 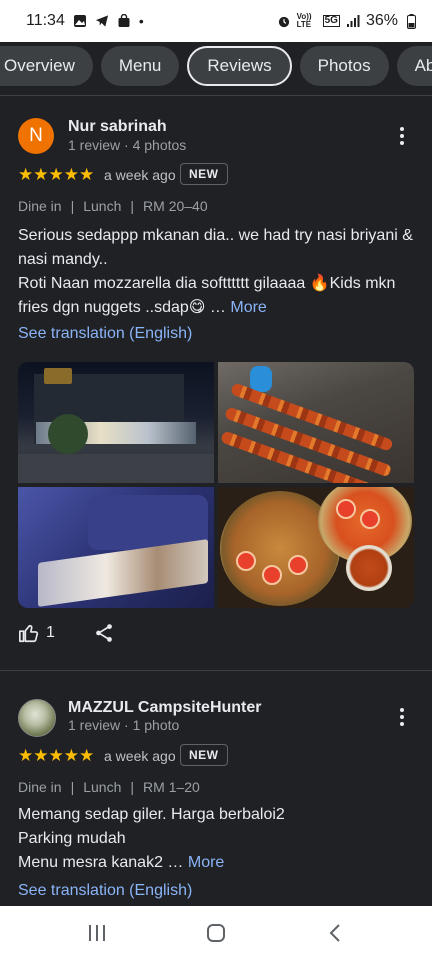 I want to click on tab-overview: Overview, so click(x=46, y=66).